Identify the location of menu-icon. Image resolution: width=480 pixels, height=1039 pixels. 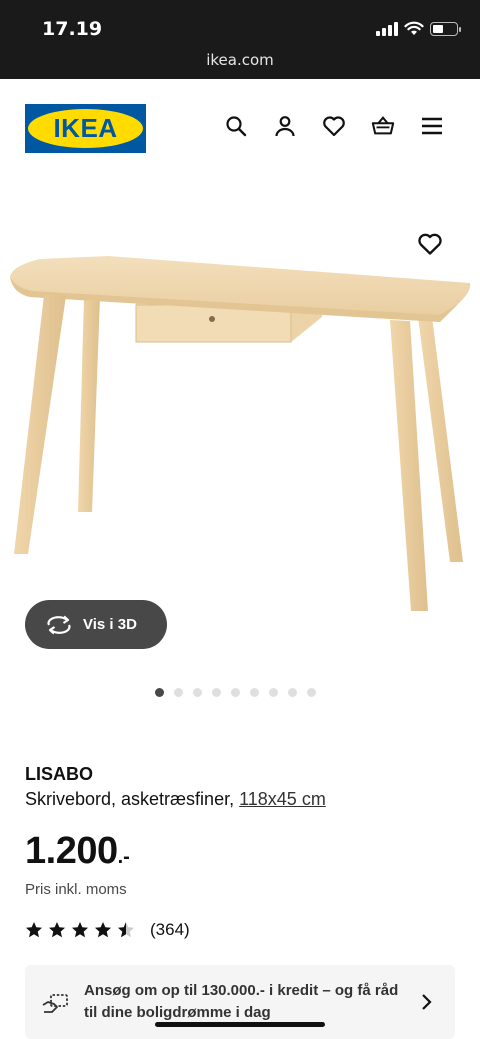
(432, 126).